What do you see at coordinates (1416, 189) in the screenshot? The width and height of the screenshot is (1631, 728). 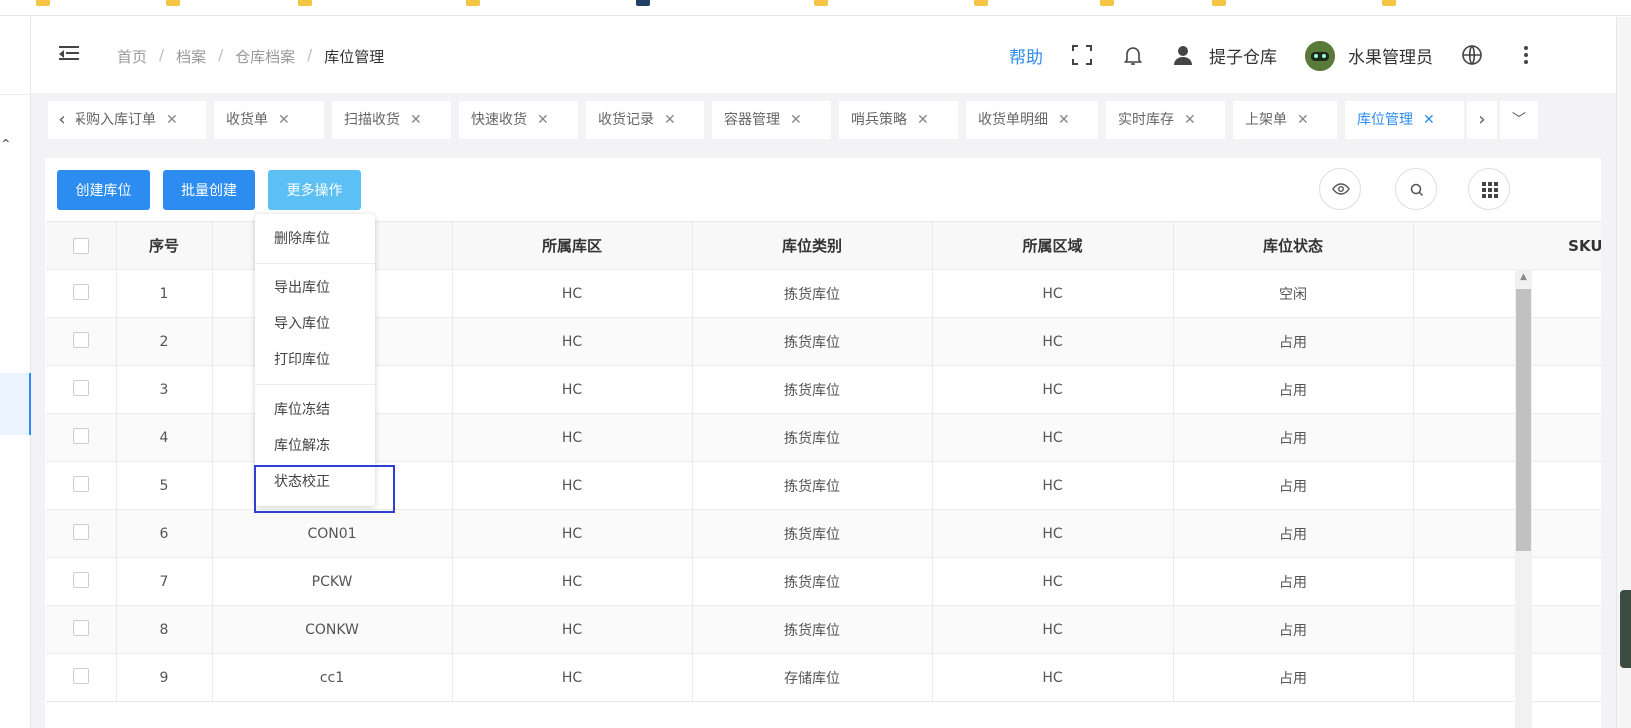 I see `search-button` at bounding box center [1416, 189].